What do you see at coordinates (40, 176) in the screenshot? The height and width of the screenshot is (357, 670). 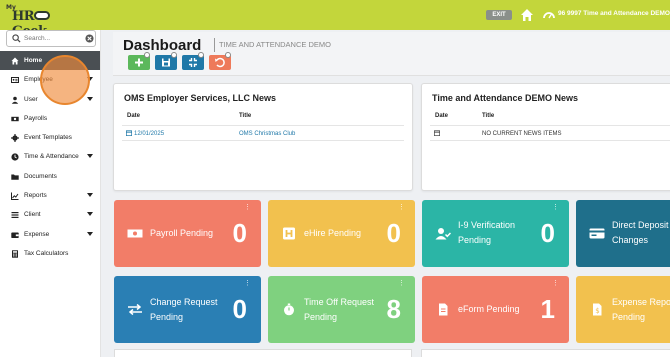 I see `sidebar-item-label: Documents` at bounding box center [40, 176].